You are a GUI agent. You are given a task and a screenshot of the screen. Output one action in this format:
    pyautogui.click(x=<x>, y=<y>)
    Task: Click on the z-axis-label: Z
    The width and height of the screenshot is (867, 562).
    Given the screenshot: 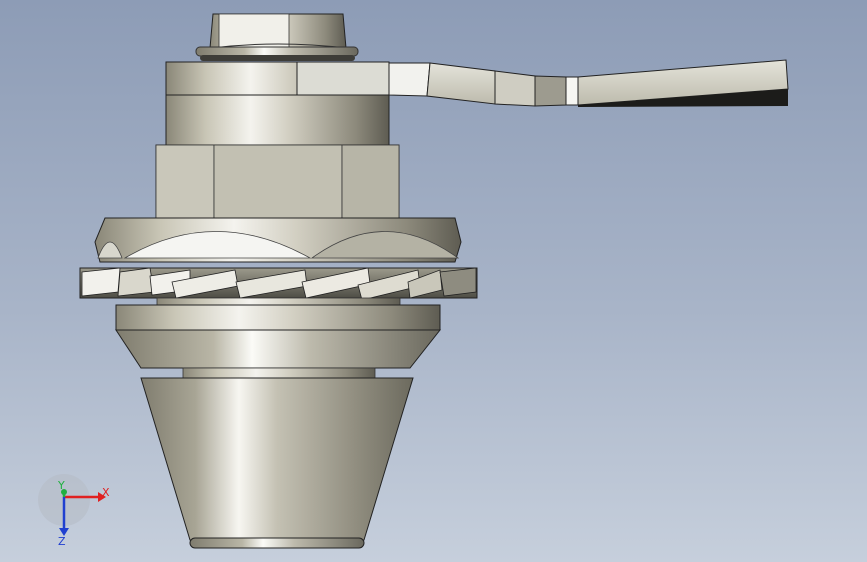 What is the action you would take?
    pyautogui.click(x=62, y=541)
    